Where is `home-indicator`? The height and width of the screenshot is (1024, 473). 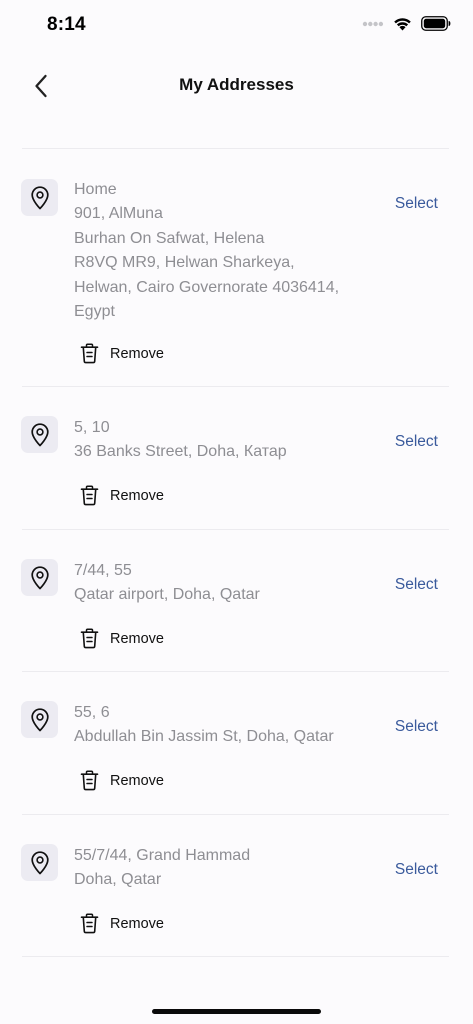 home-indicator is located at coordinates (236, 1011).